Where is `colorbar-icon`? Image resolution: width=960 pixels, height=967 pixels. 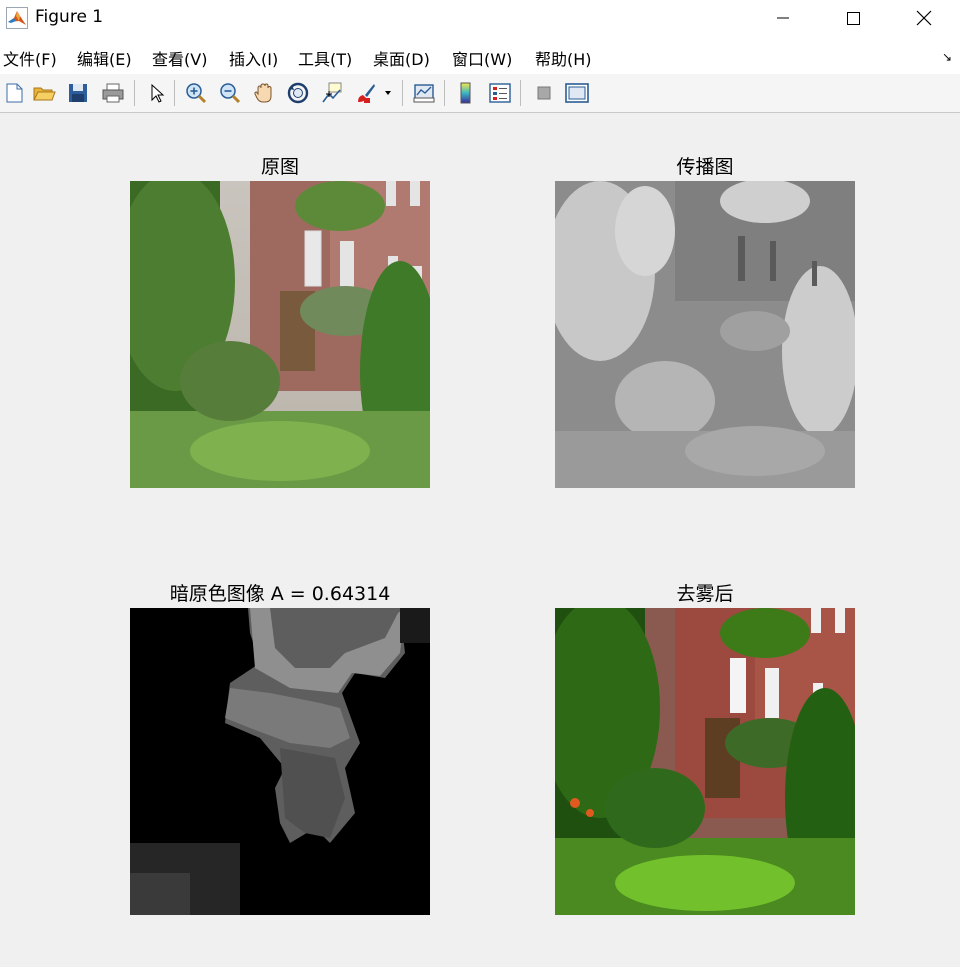 colorbar-icon is located at coordinates (465, 93).